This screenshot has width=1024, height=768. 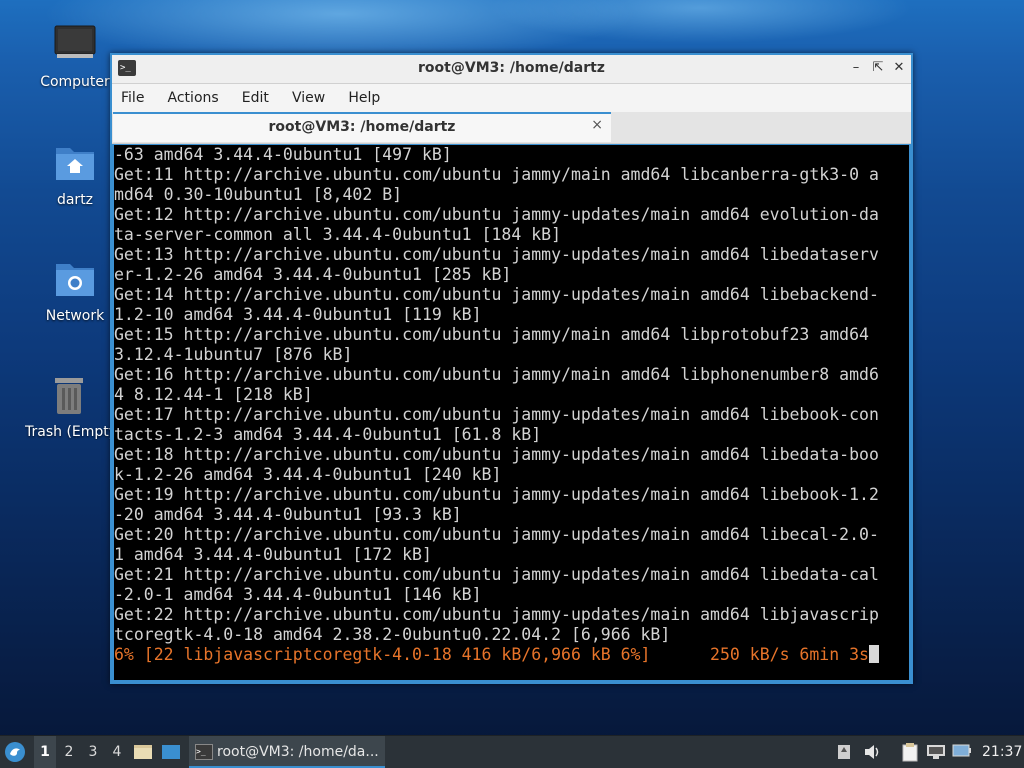 I want to click on network-icon, so click(x=936, y=752).